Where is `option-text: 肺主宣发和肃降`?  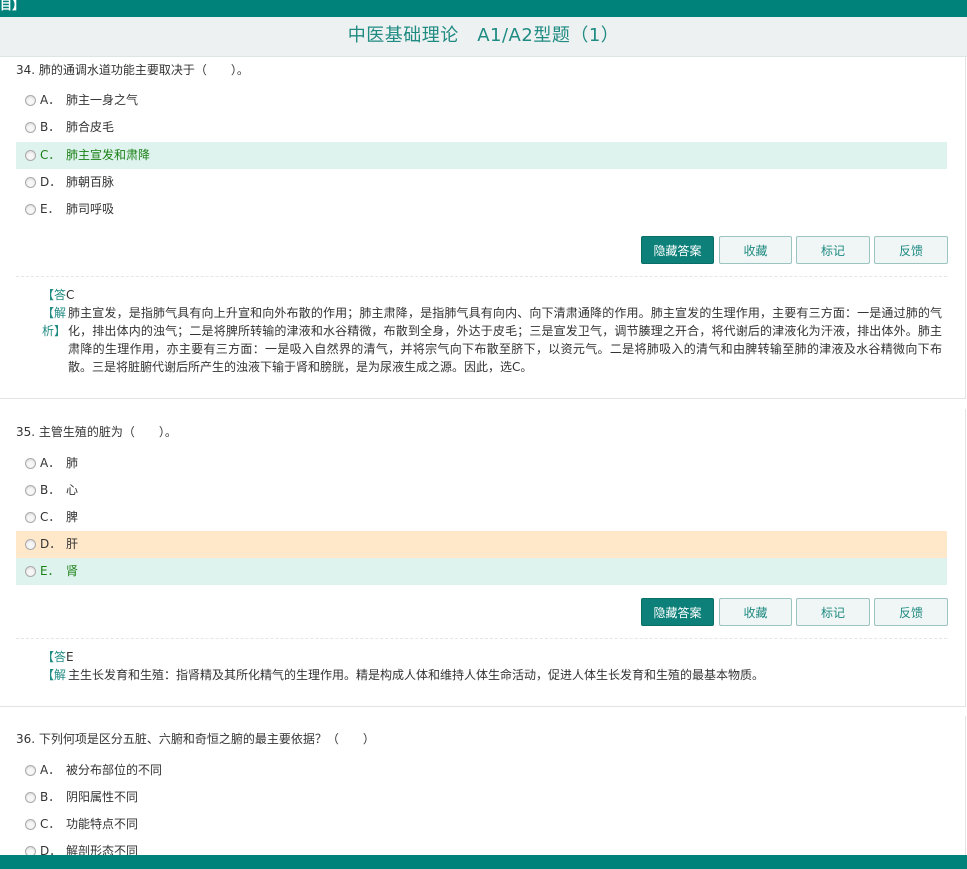
option-text: 肺主宣发和肃降 is located at coordinates (108, 155).